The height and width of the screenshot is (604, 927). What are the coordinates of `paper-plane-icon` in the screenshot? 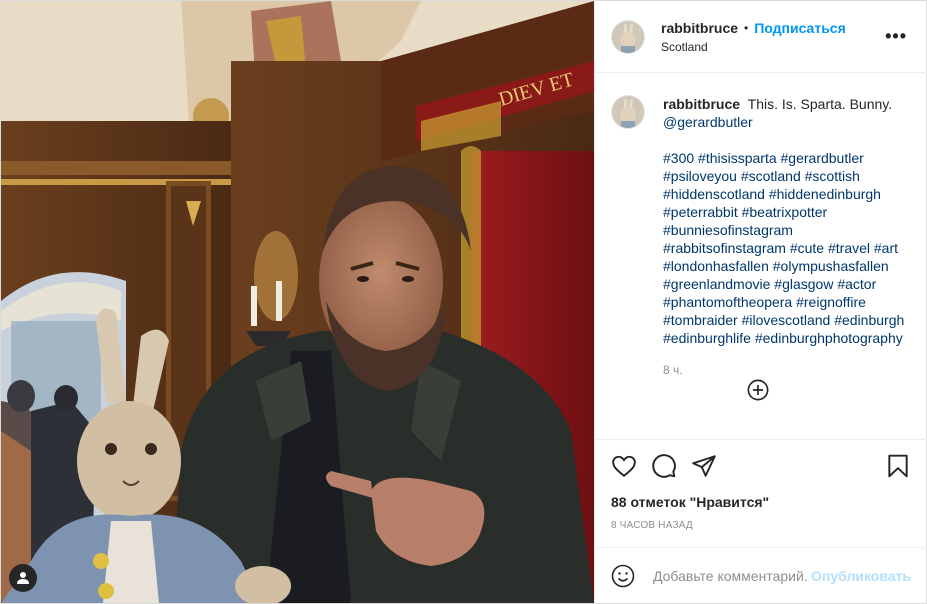 It's located at (704, 466).